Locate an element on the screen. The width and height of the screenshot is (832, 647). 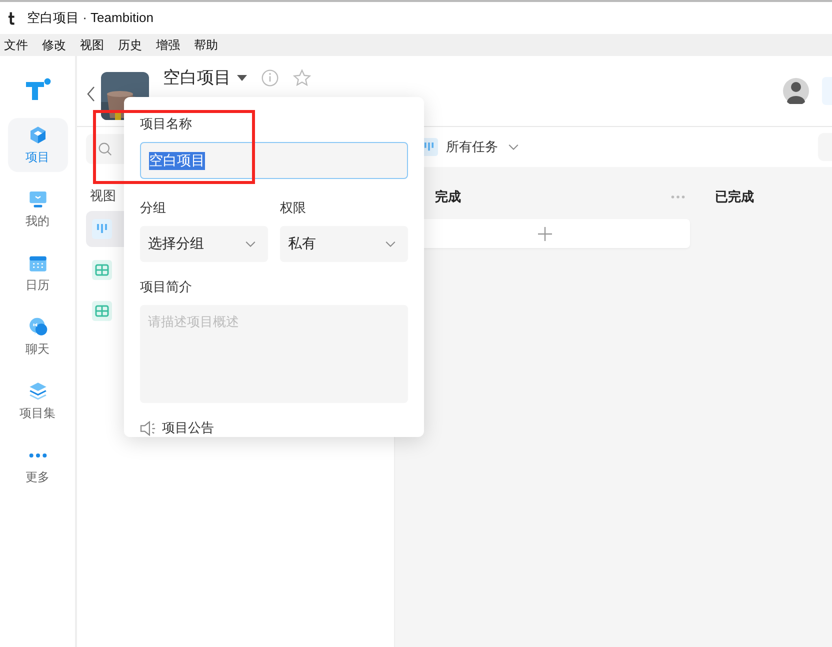
column-title: 已完成 is located at coordinates (734, 197).